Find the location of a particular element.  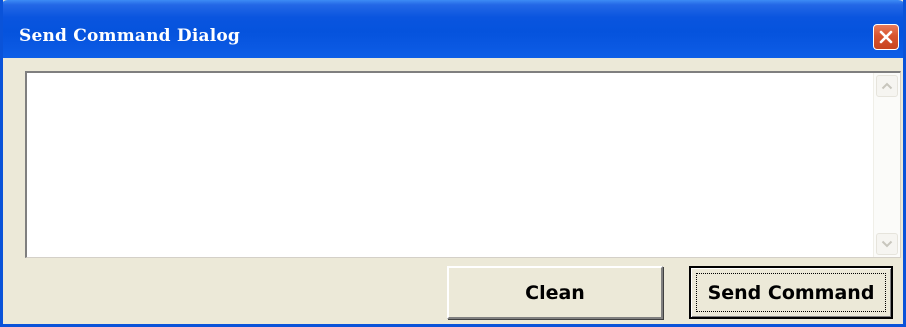

clean-button-label: Clean is located at coordinates (555, 292).